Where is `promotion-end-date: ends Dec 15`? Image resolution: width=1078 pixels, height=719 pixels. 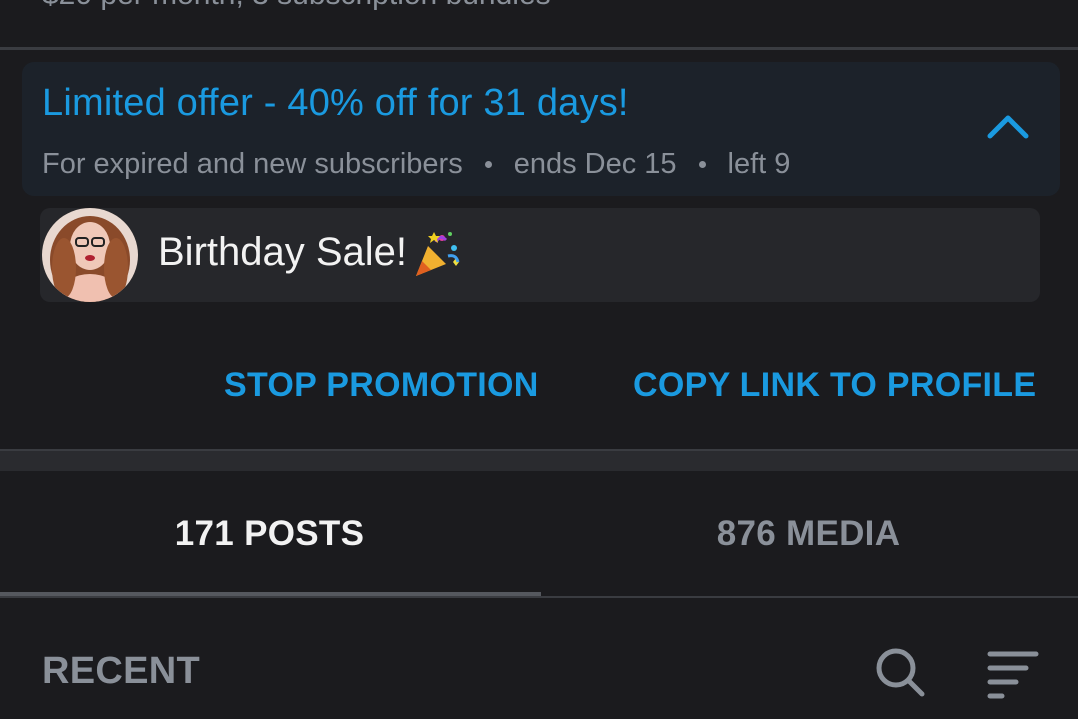
promotion-end-date: ends Dec 15 is located at coordinates (595, 164).